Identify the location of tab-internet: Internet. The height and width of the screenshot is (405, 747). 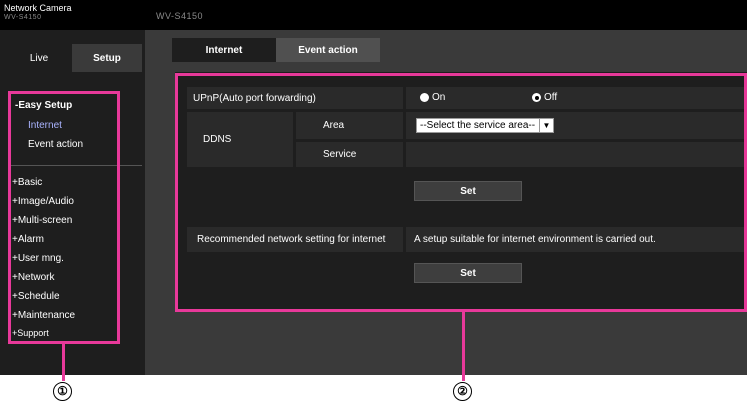
(224, 50).